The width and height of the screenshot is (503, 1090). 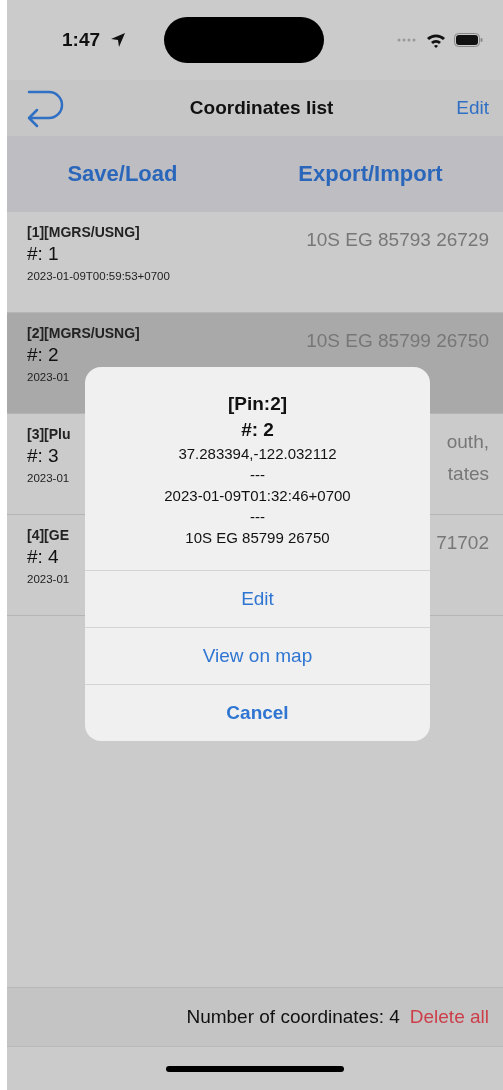 What do you see at coordinates (472, 108) in the screenshot?
I see `edit-link: Edit` at bounding box center [472, 108].